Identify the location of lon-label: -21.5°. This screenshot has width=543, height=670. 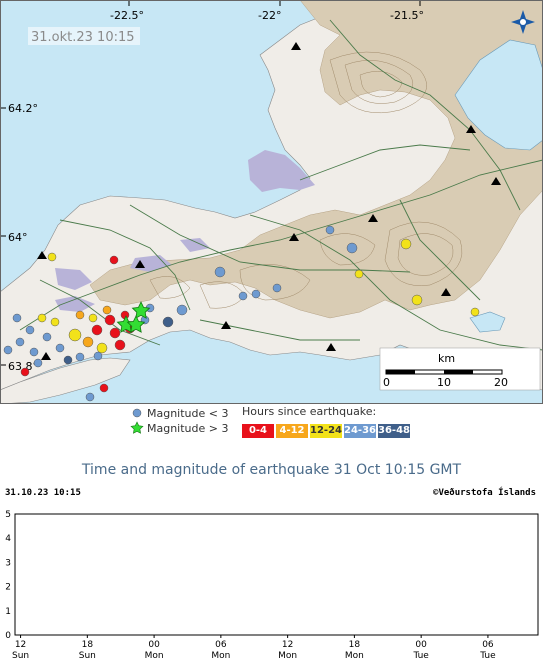
(407, 15).